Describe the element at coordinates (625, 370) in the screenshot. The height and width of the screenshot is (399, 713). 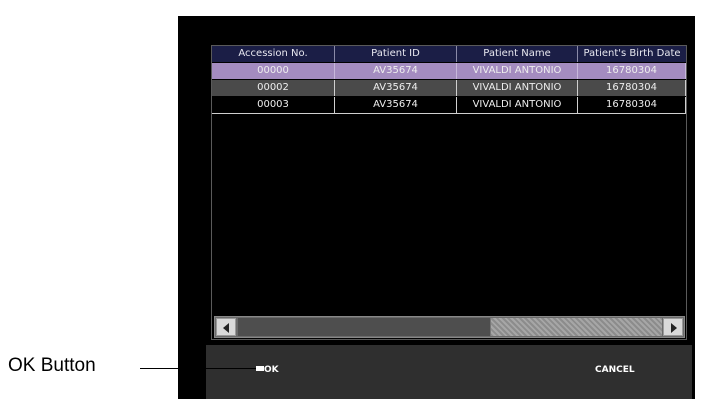
I see `cancel-button: CANCEL` at that location.